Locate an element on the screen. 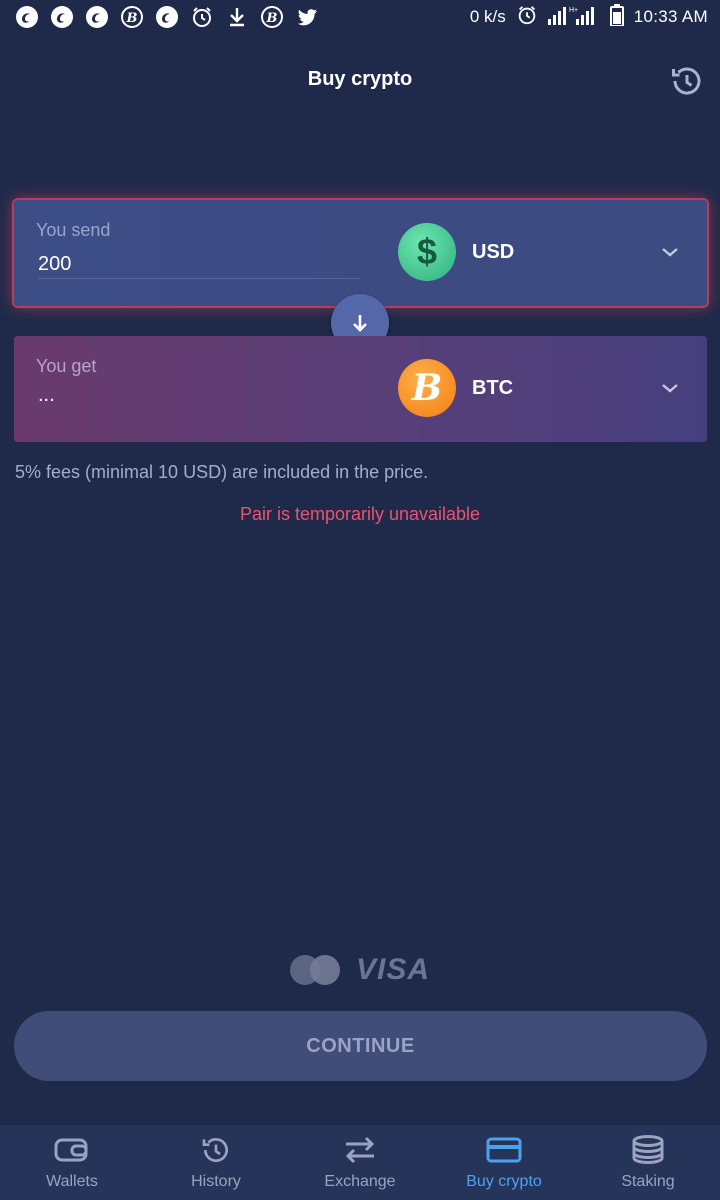 The width and height of the screenshot is (720, 1200). send-currency-selector: $ USD is located at coordinates (548, 252).